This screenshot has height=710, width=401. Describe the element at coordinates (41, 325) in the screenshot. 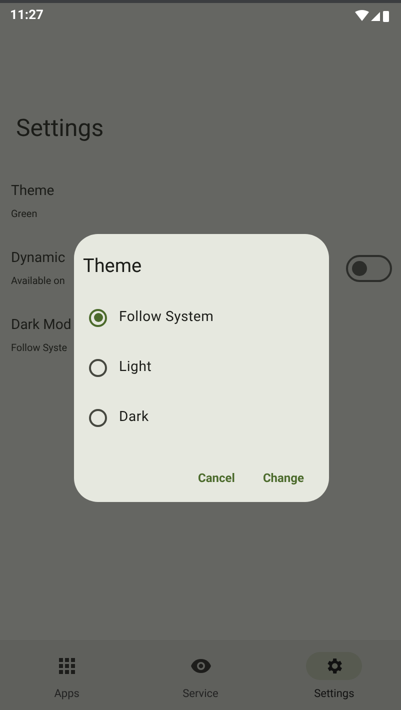

I see `setting-title: Dark Mod` at that location.